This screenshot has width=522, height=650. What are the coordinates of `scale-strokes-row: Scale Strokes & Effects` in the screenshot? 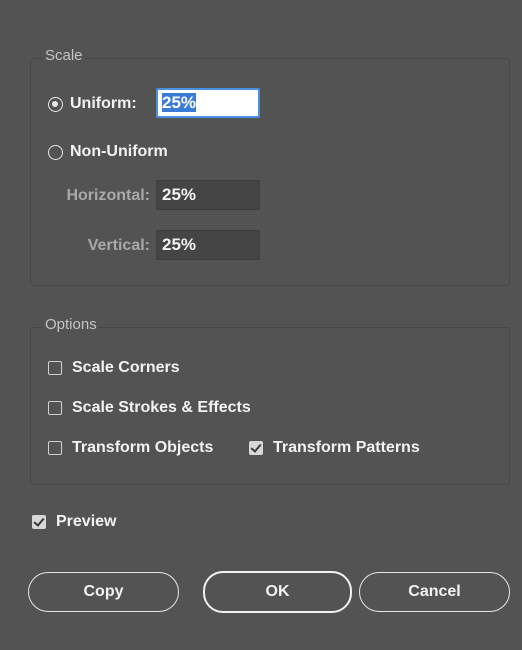 It's located at (149, 408).